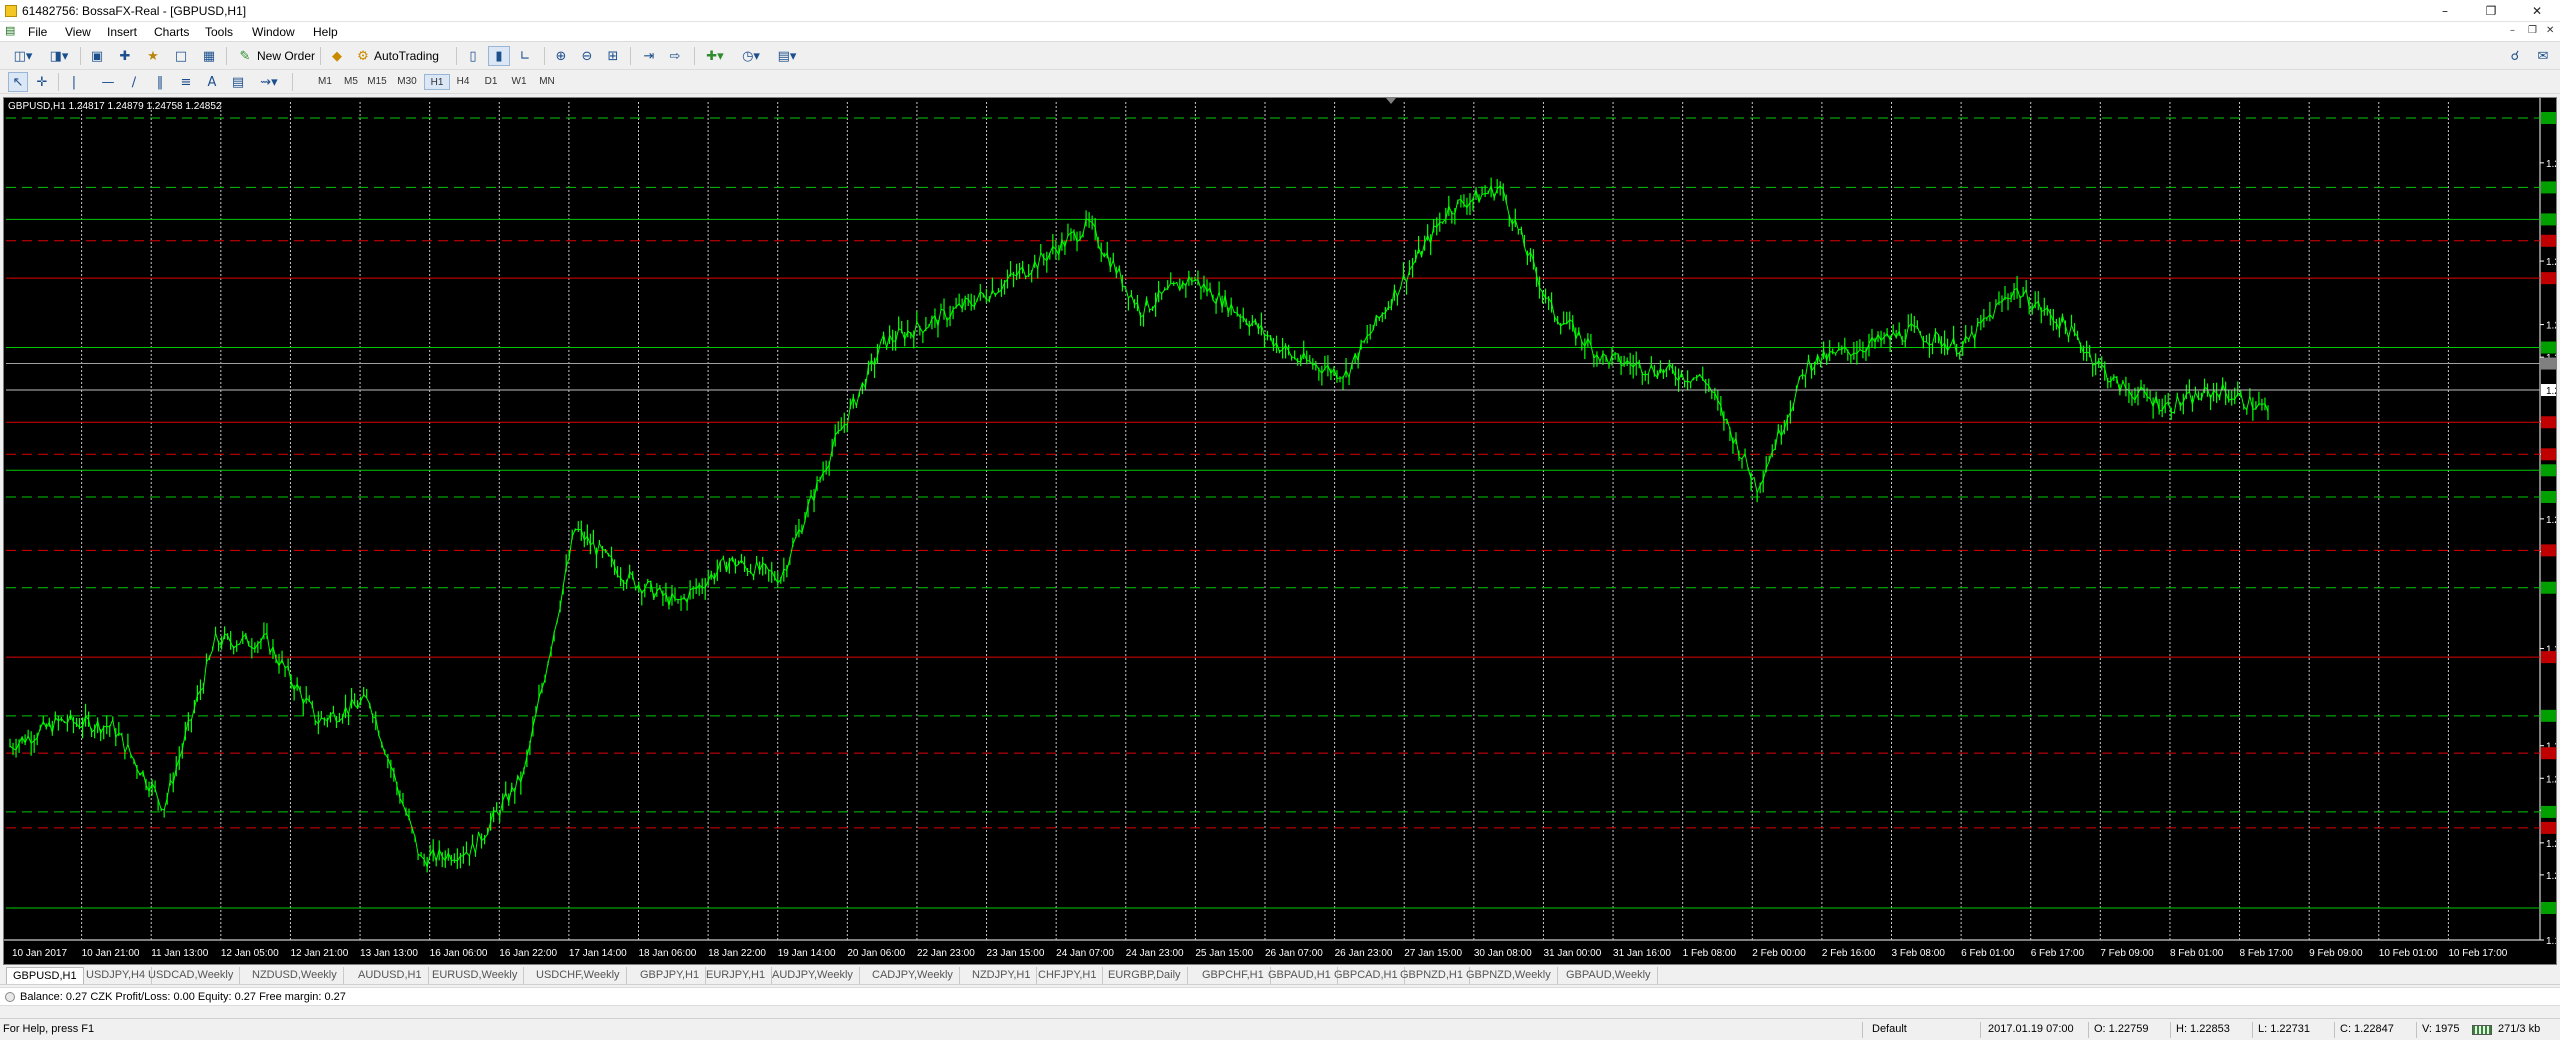 This screenshot has width=2560, height=1040. I want to click on time-axis-label: 2 Feb 16:00, so click(1849, 953).